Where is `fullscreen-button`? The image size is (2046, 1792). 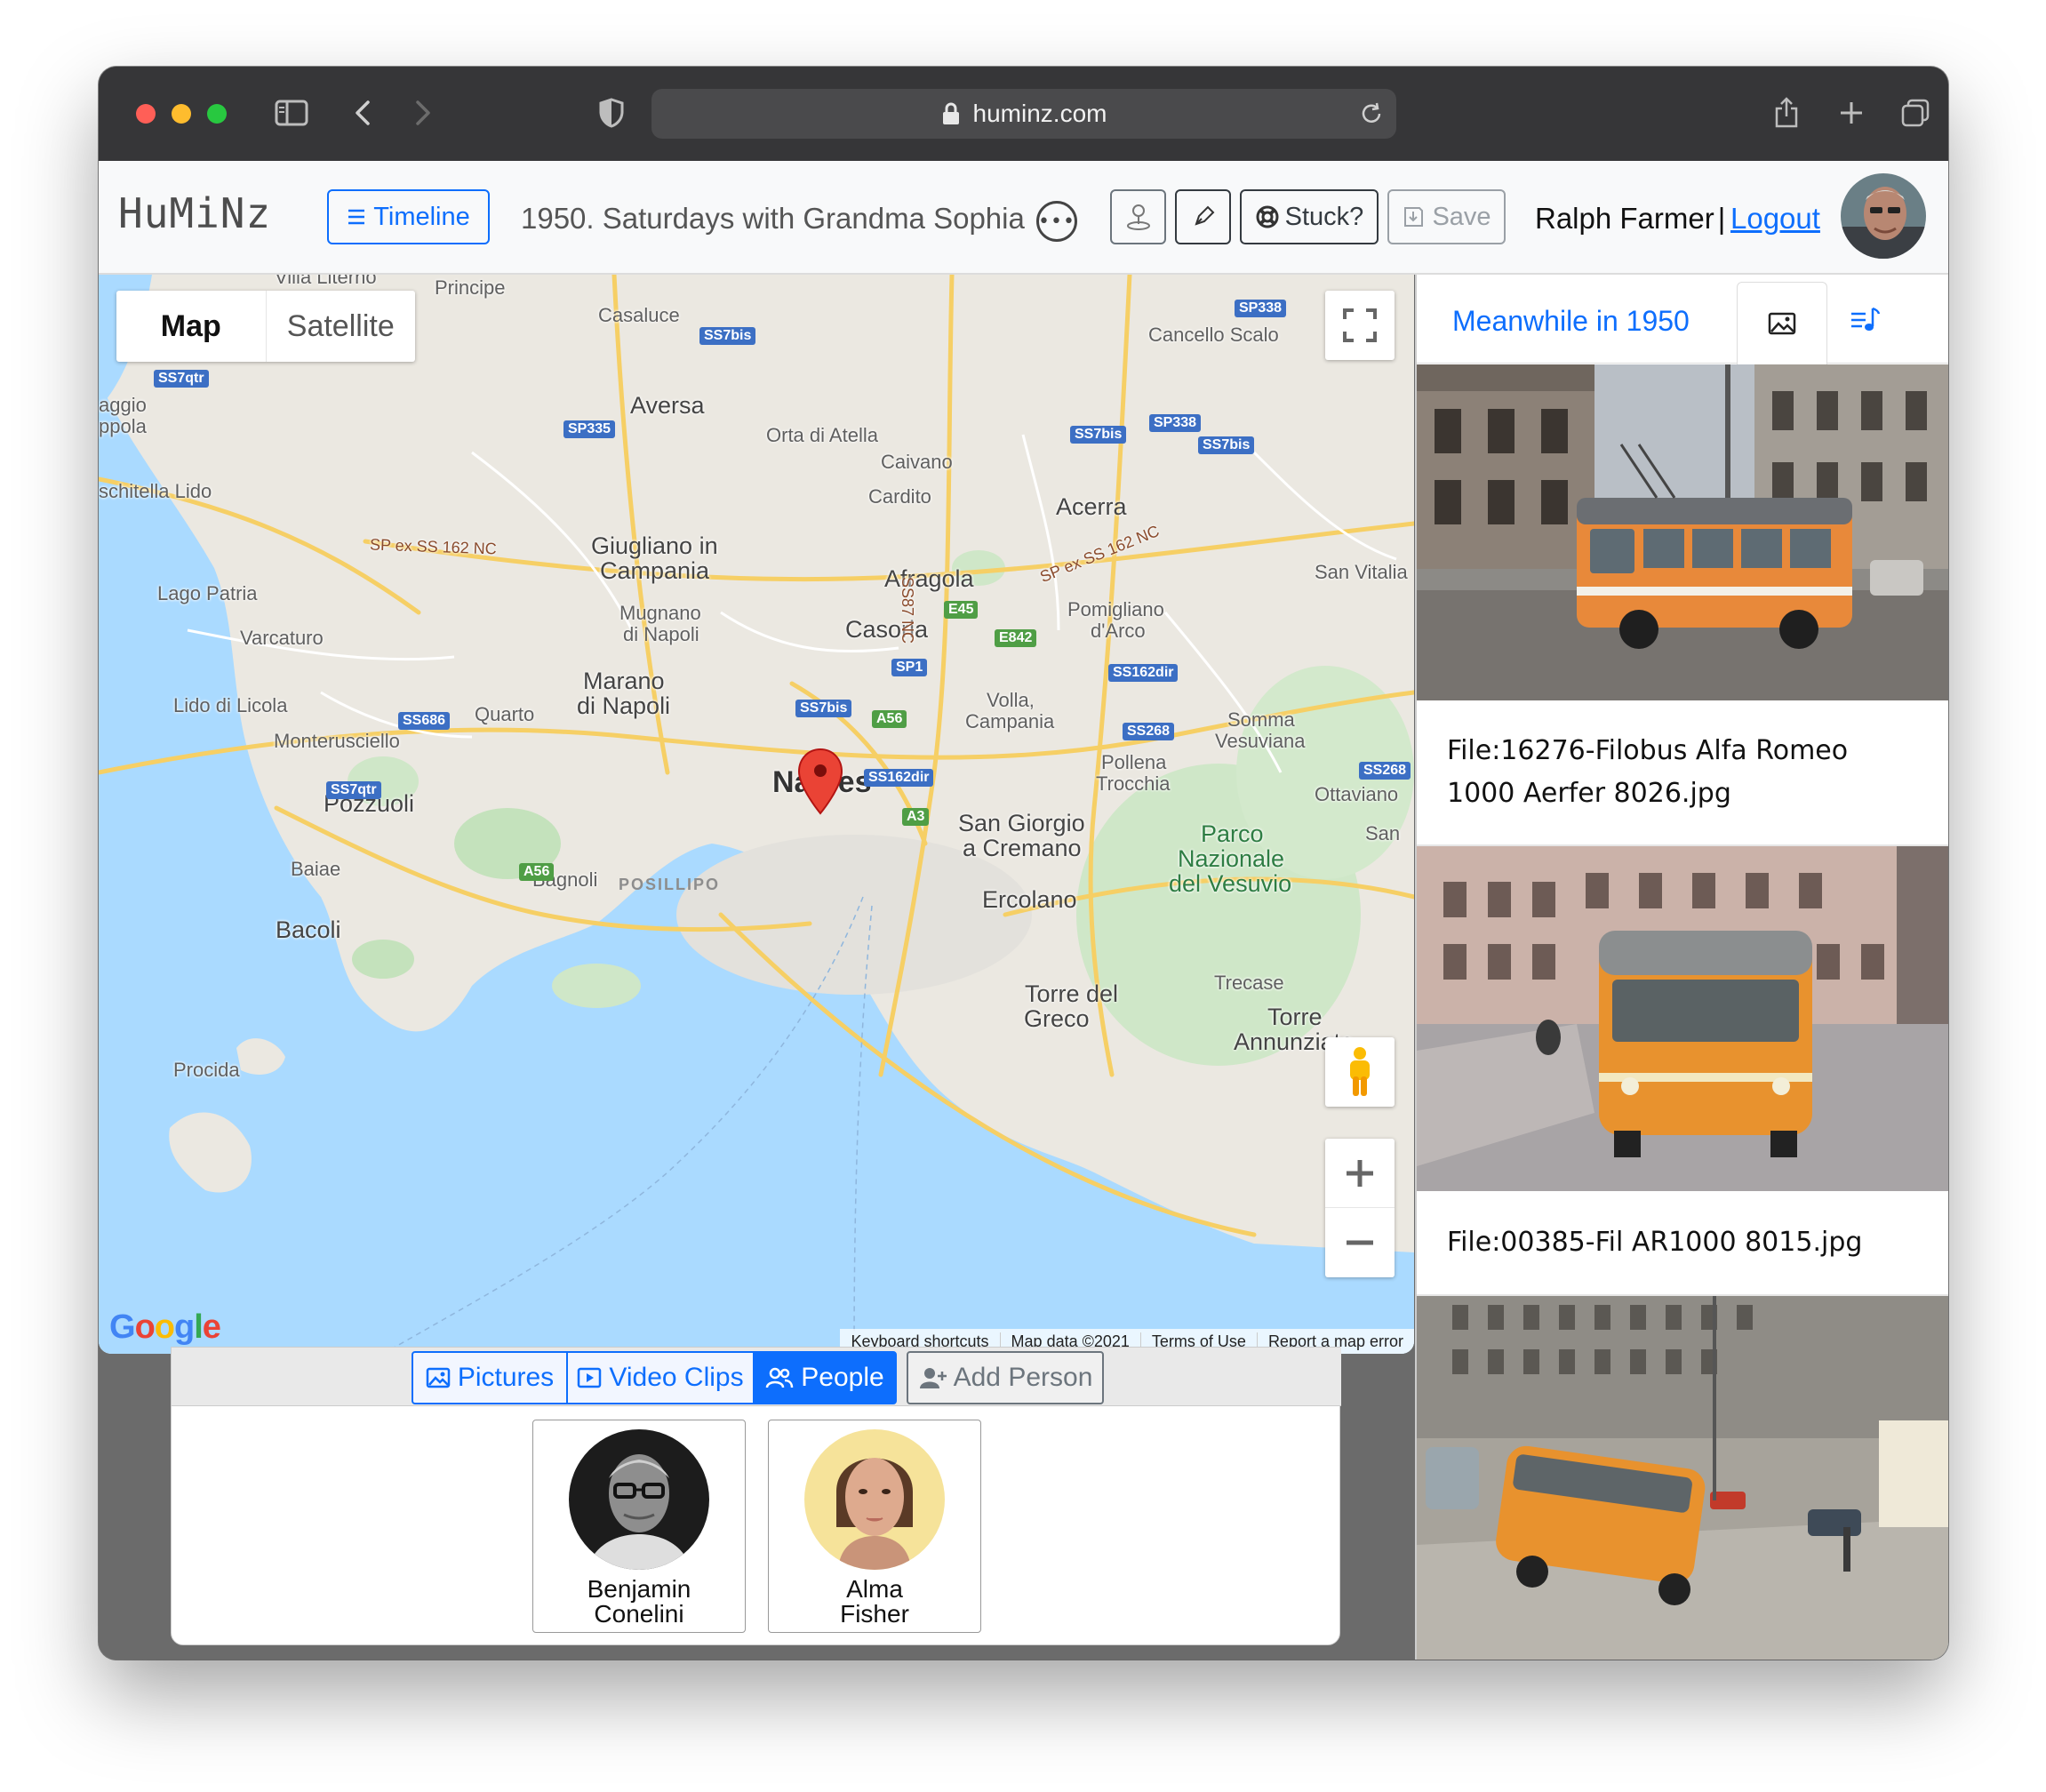 fullscreen-button is located at coordinates (1360, 325).